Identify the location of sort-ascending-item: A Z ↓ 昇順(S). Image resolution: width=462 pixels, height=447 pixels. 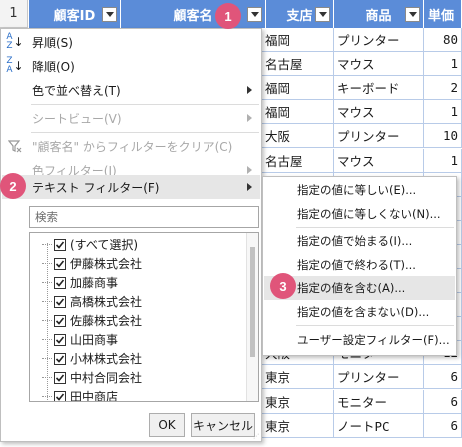
(131, 42).